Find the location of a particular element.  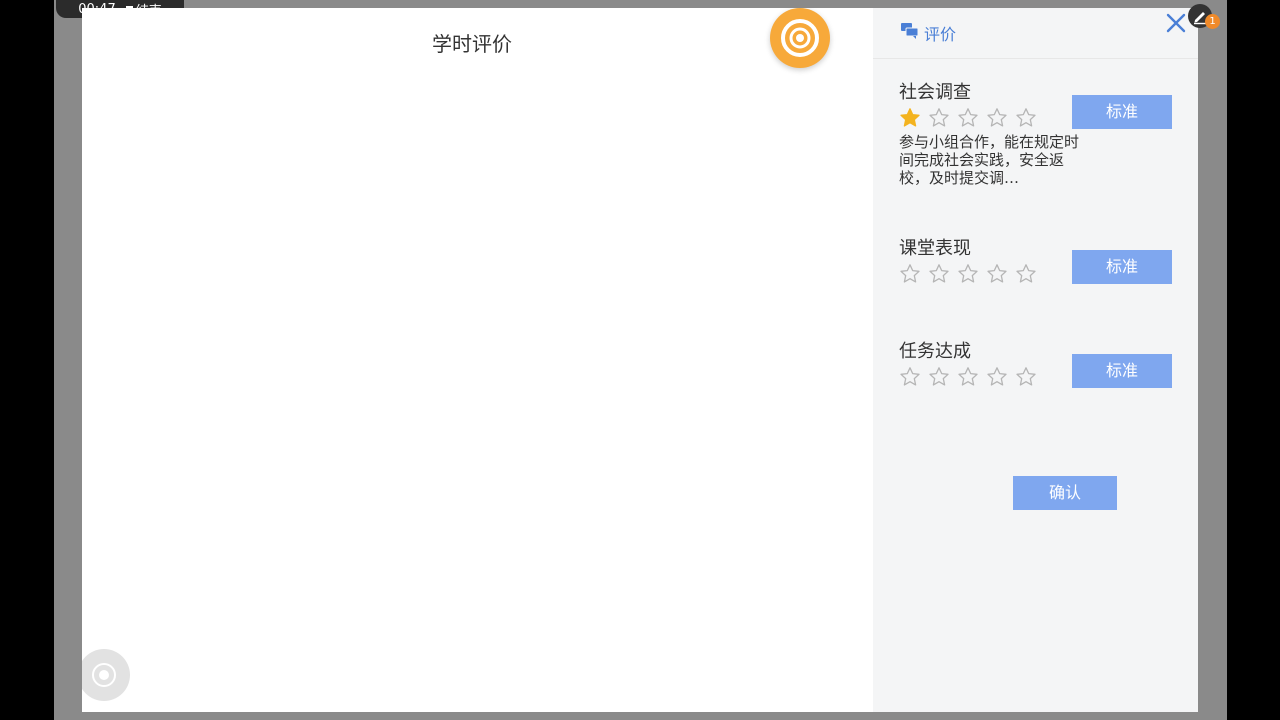

page-title: 学时评价 is located at coordinates (472, 44).